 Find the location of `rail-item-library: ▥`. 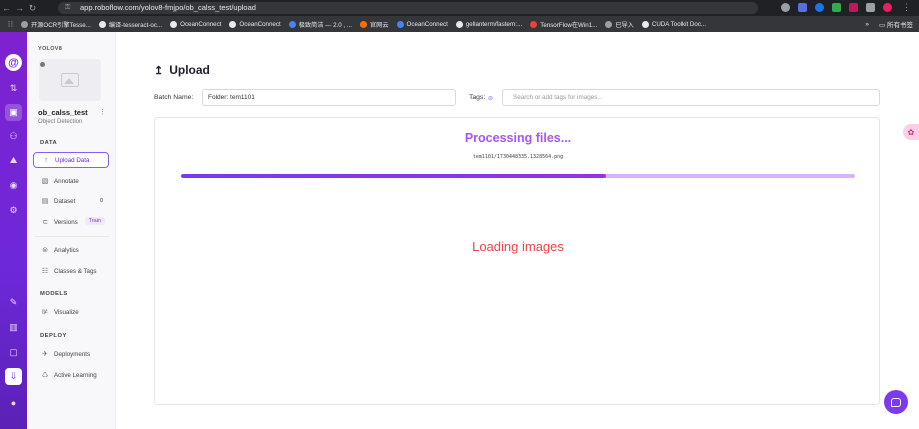

rail-item-library: ▥ is located at coordinates (13, 327).